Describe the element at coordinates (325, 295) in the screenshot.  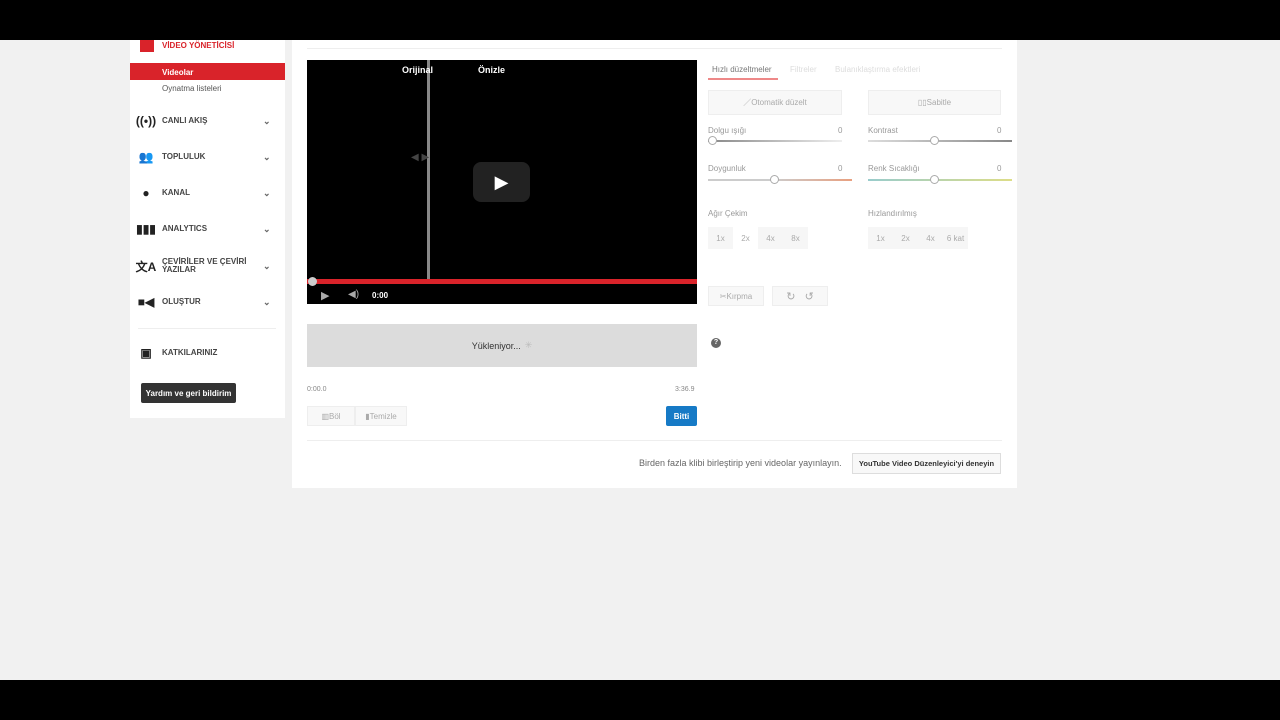
I see `play-icon: ▶` at that location.